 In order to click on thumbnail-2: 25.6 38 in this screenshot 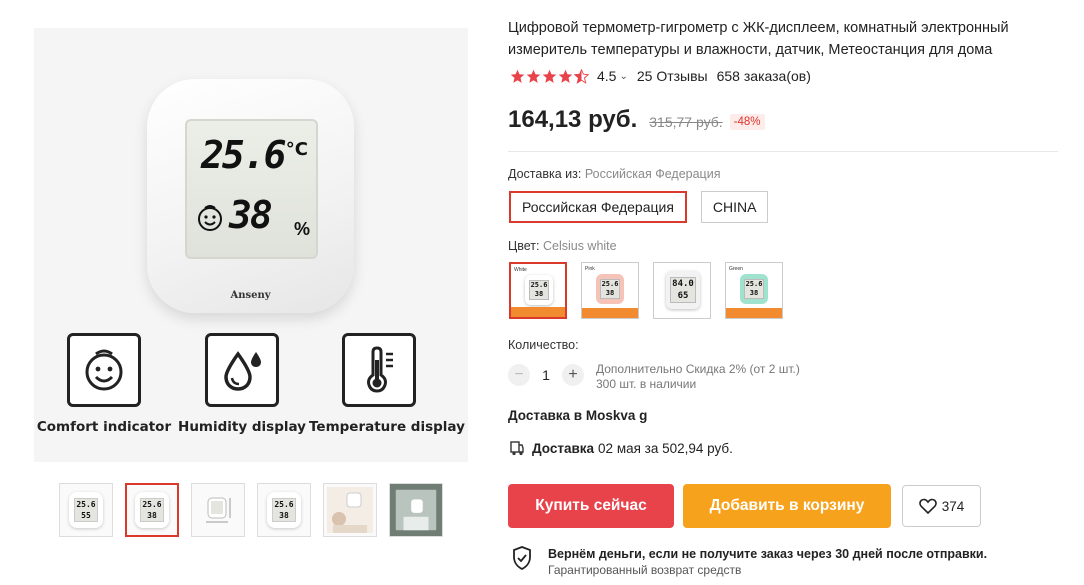, I will do `click(152, 510)`.